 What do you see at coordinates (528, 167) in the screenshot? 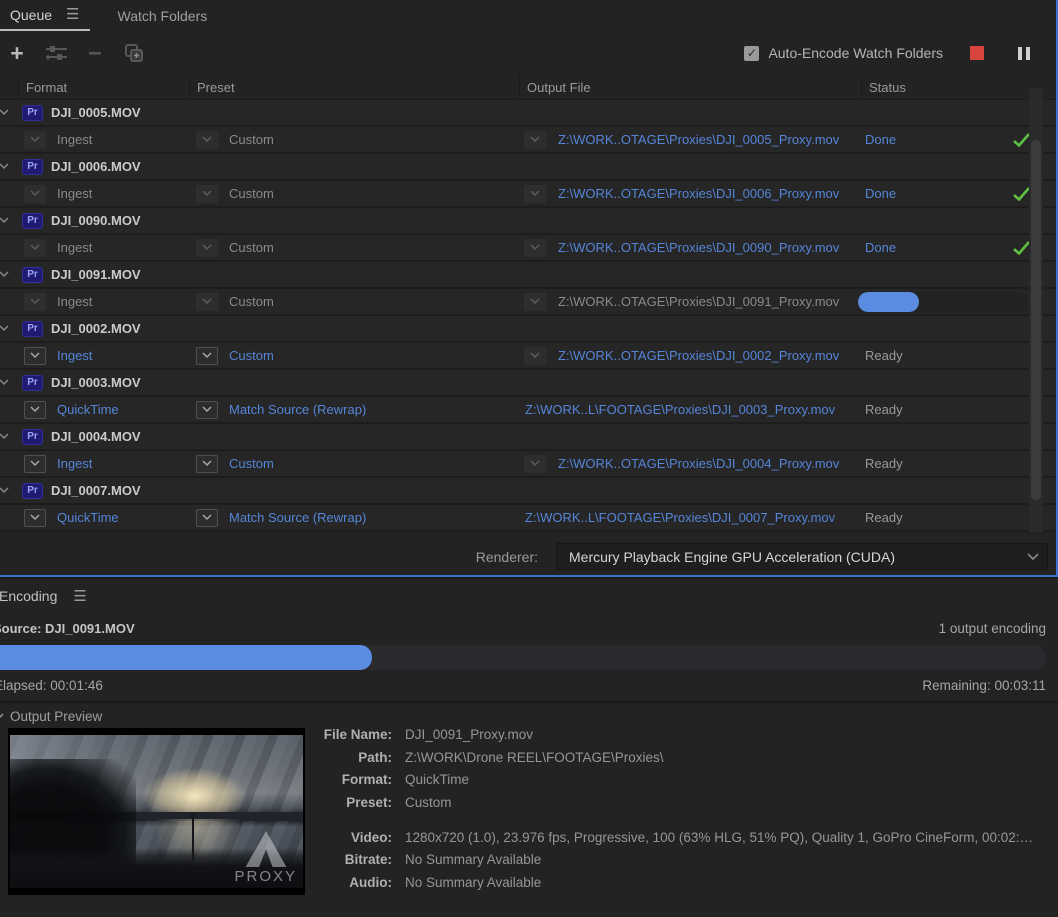
I see `queue-item-source-row: Pr DJI_0006.MOV` at bounding box center [528, 167].